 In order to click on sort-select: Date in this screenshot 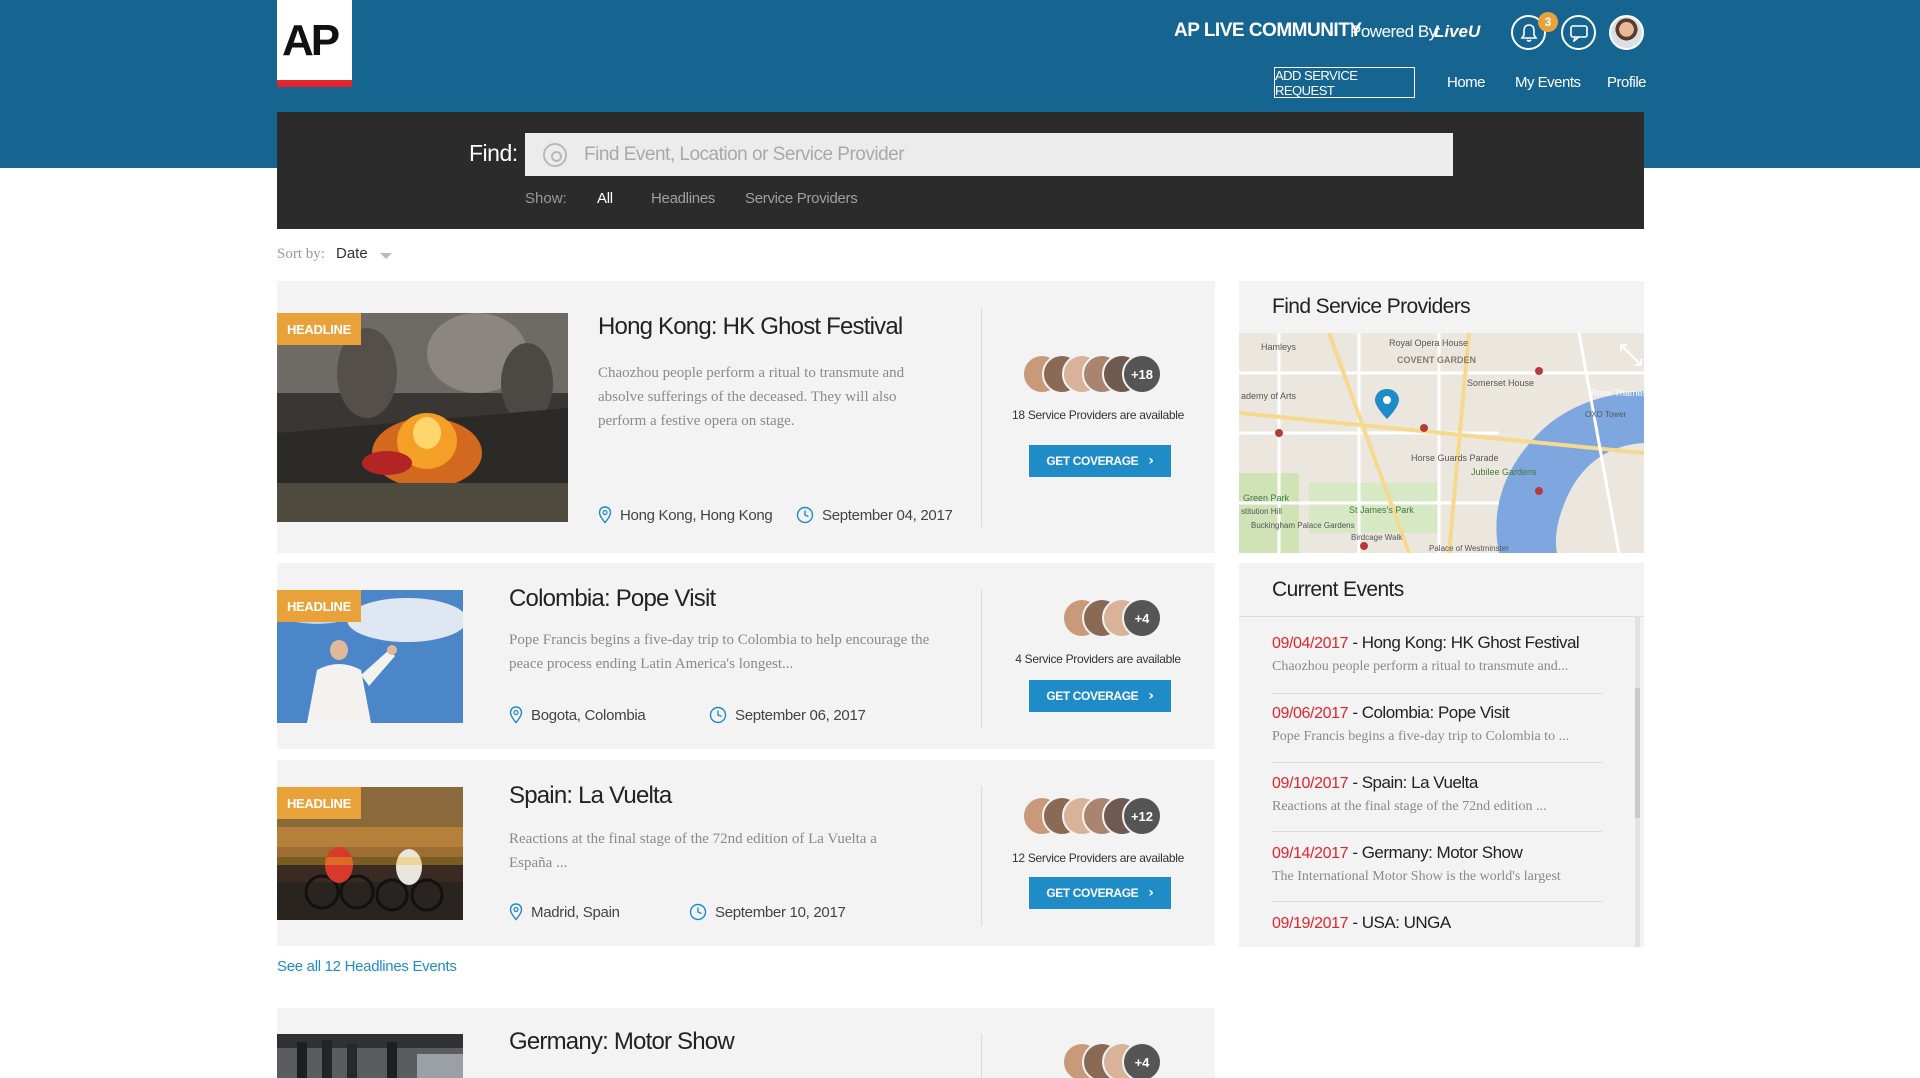, I will do `click(352, 253)`.